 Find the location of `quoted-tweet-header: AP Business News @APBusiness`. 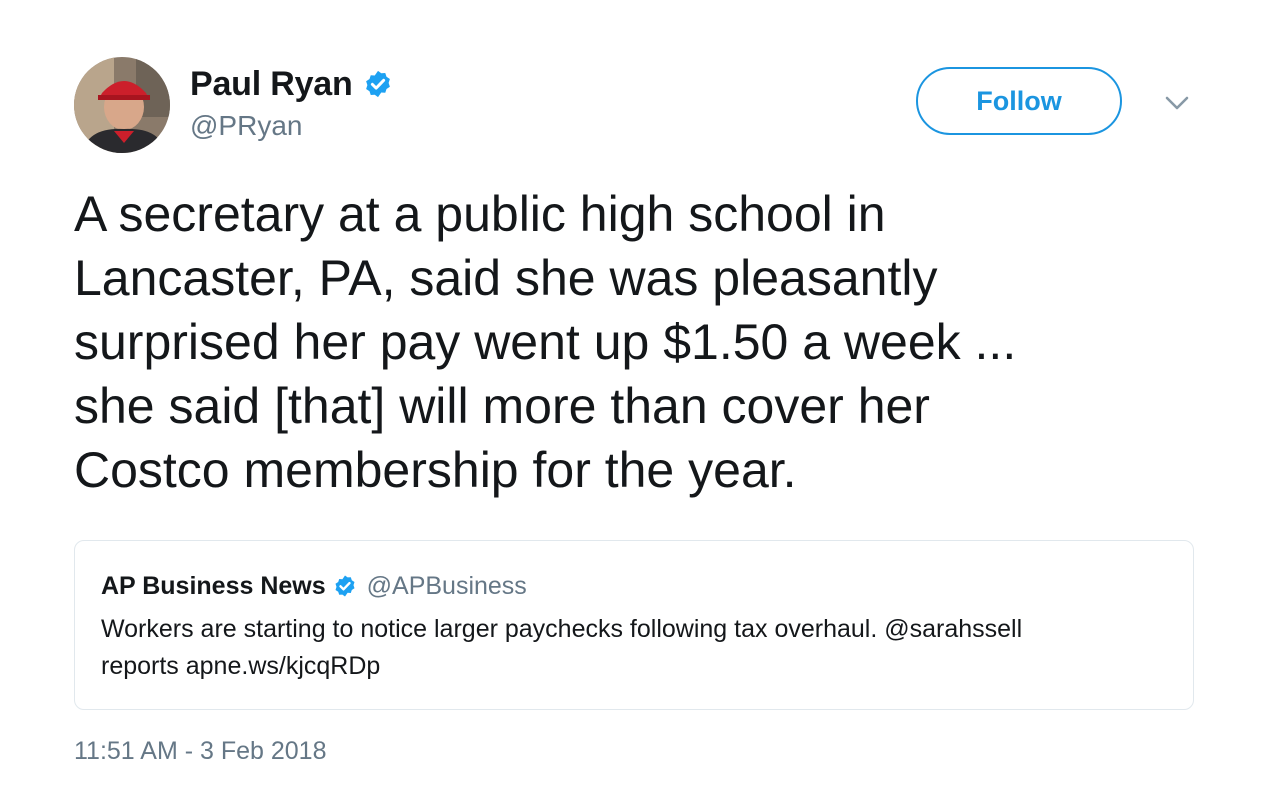

quoted-tweet-header: AP Business News @APBusiness is located at coordinates (314, 586).